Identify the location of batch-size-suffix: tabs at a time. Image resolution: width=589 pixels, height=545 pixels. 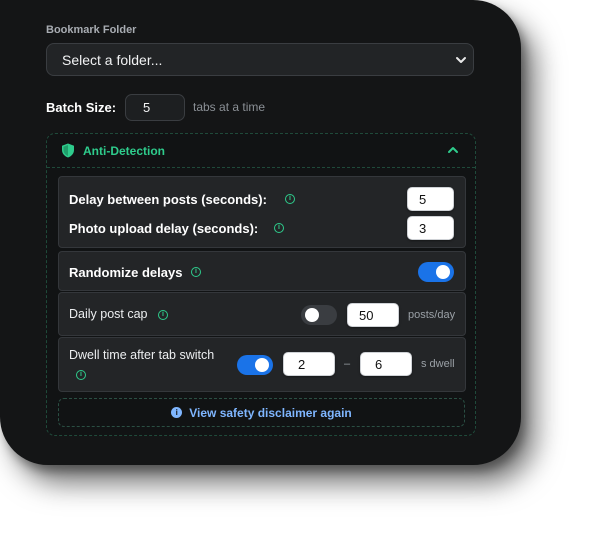
(229, 107).